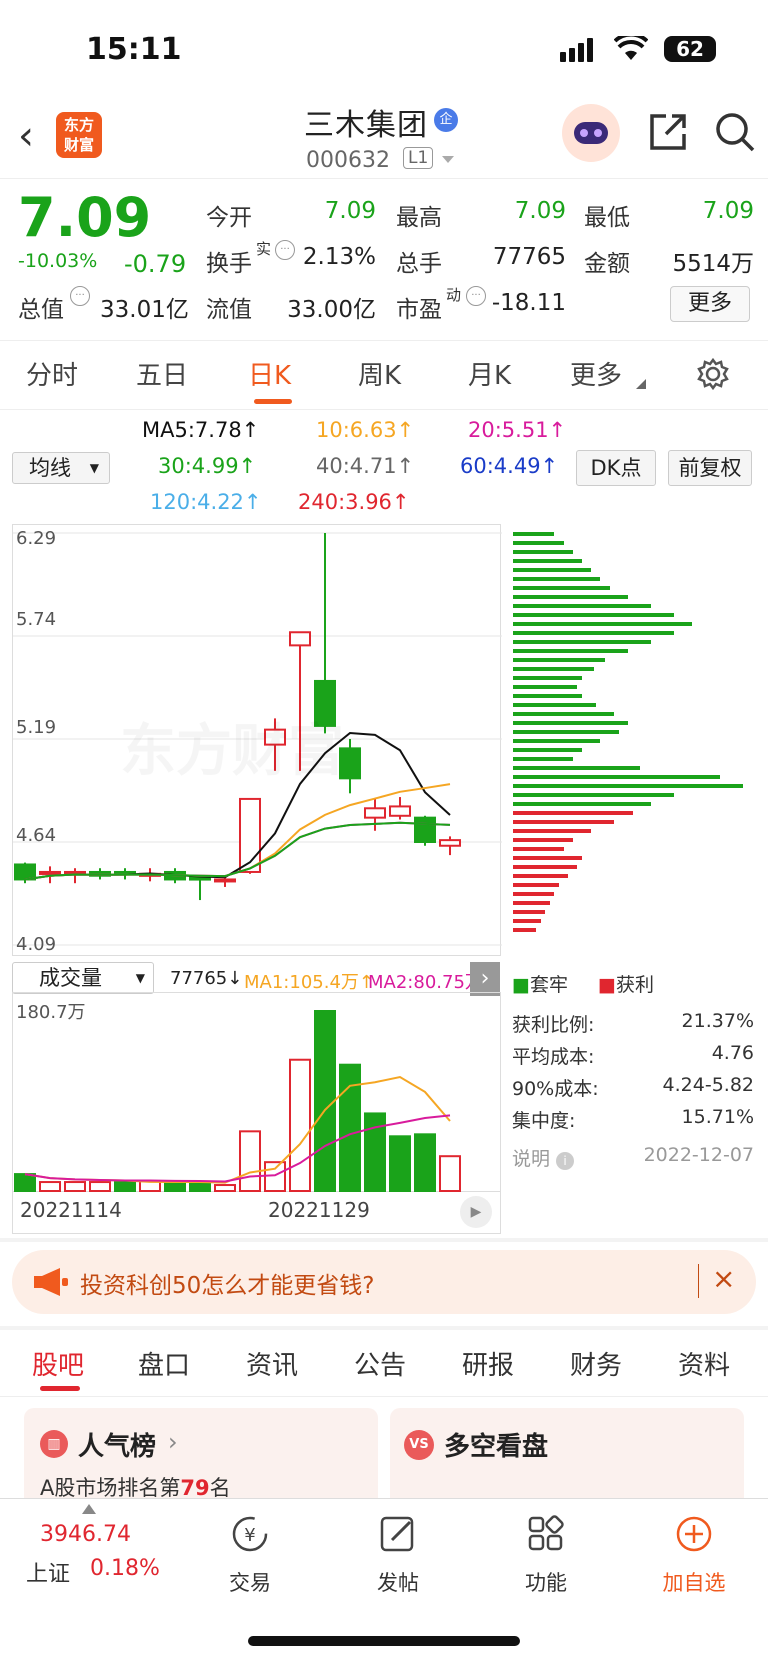 Image resolution: width=768 pixels, height=1663 pixels. Describe the element at coordinates (607, 218) in the screenshot. I see `low-label: 最低` at that location.